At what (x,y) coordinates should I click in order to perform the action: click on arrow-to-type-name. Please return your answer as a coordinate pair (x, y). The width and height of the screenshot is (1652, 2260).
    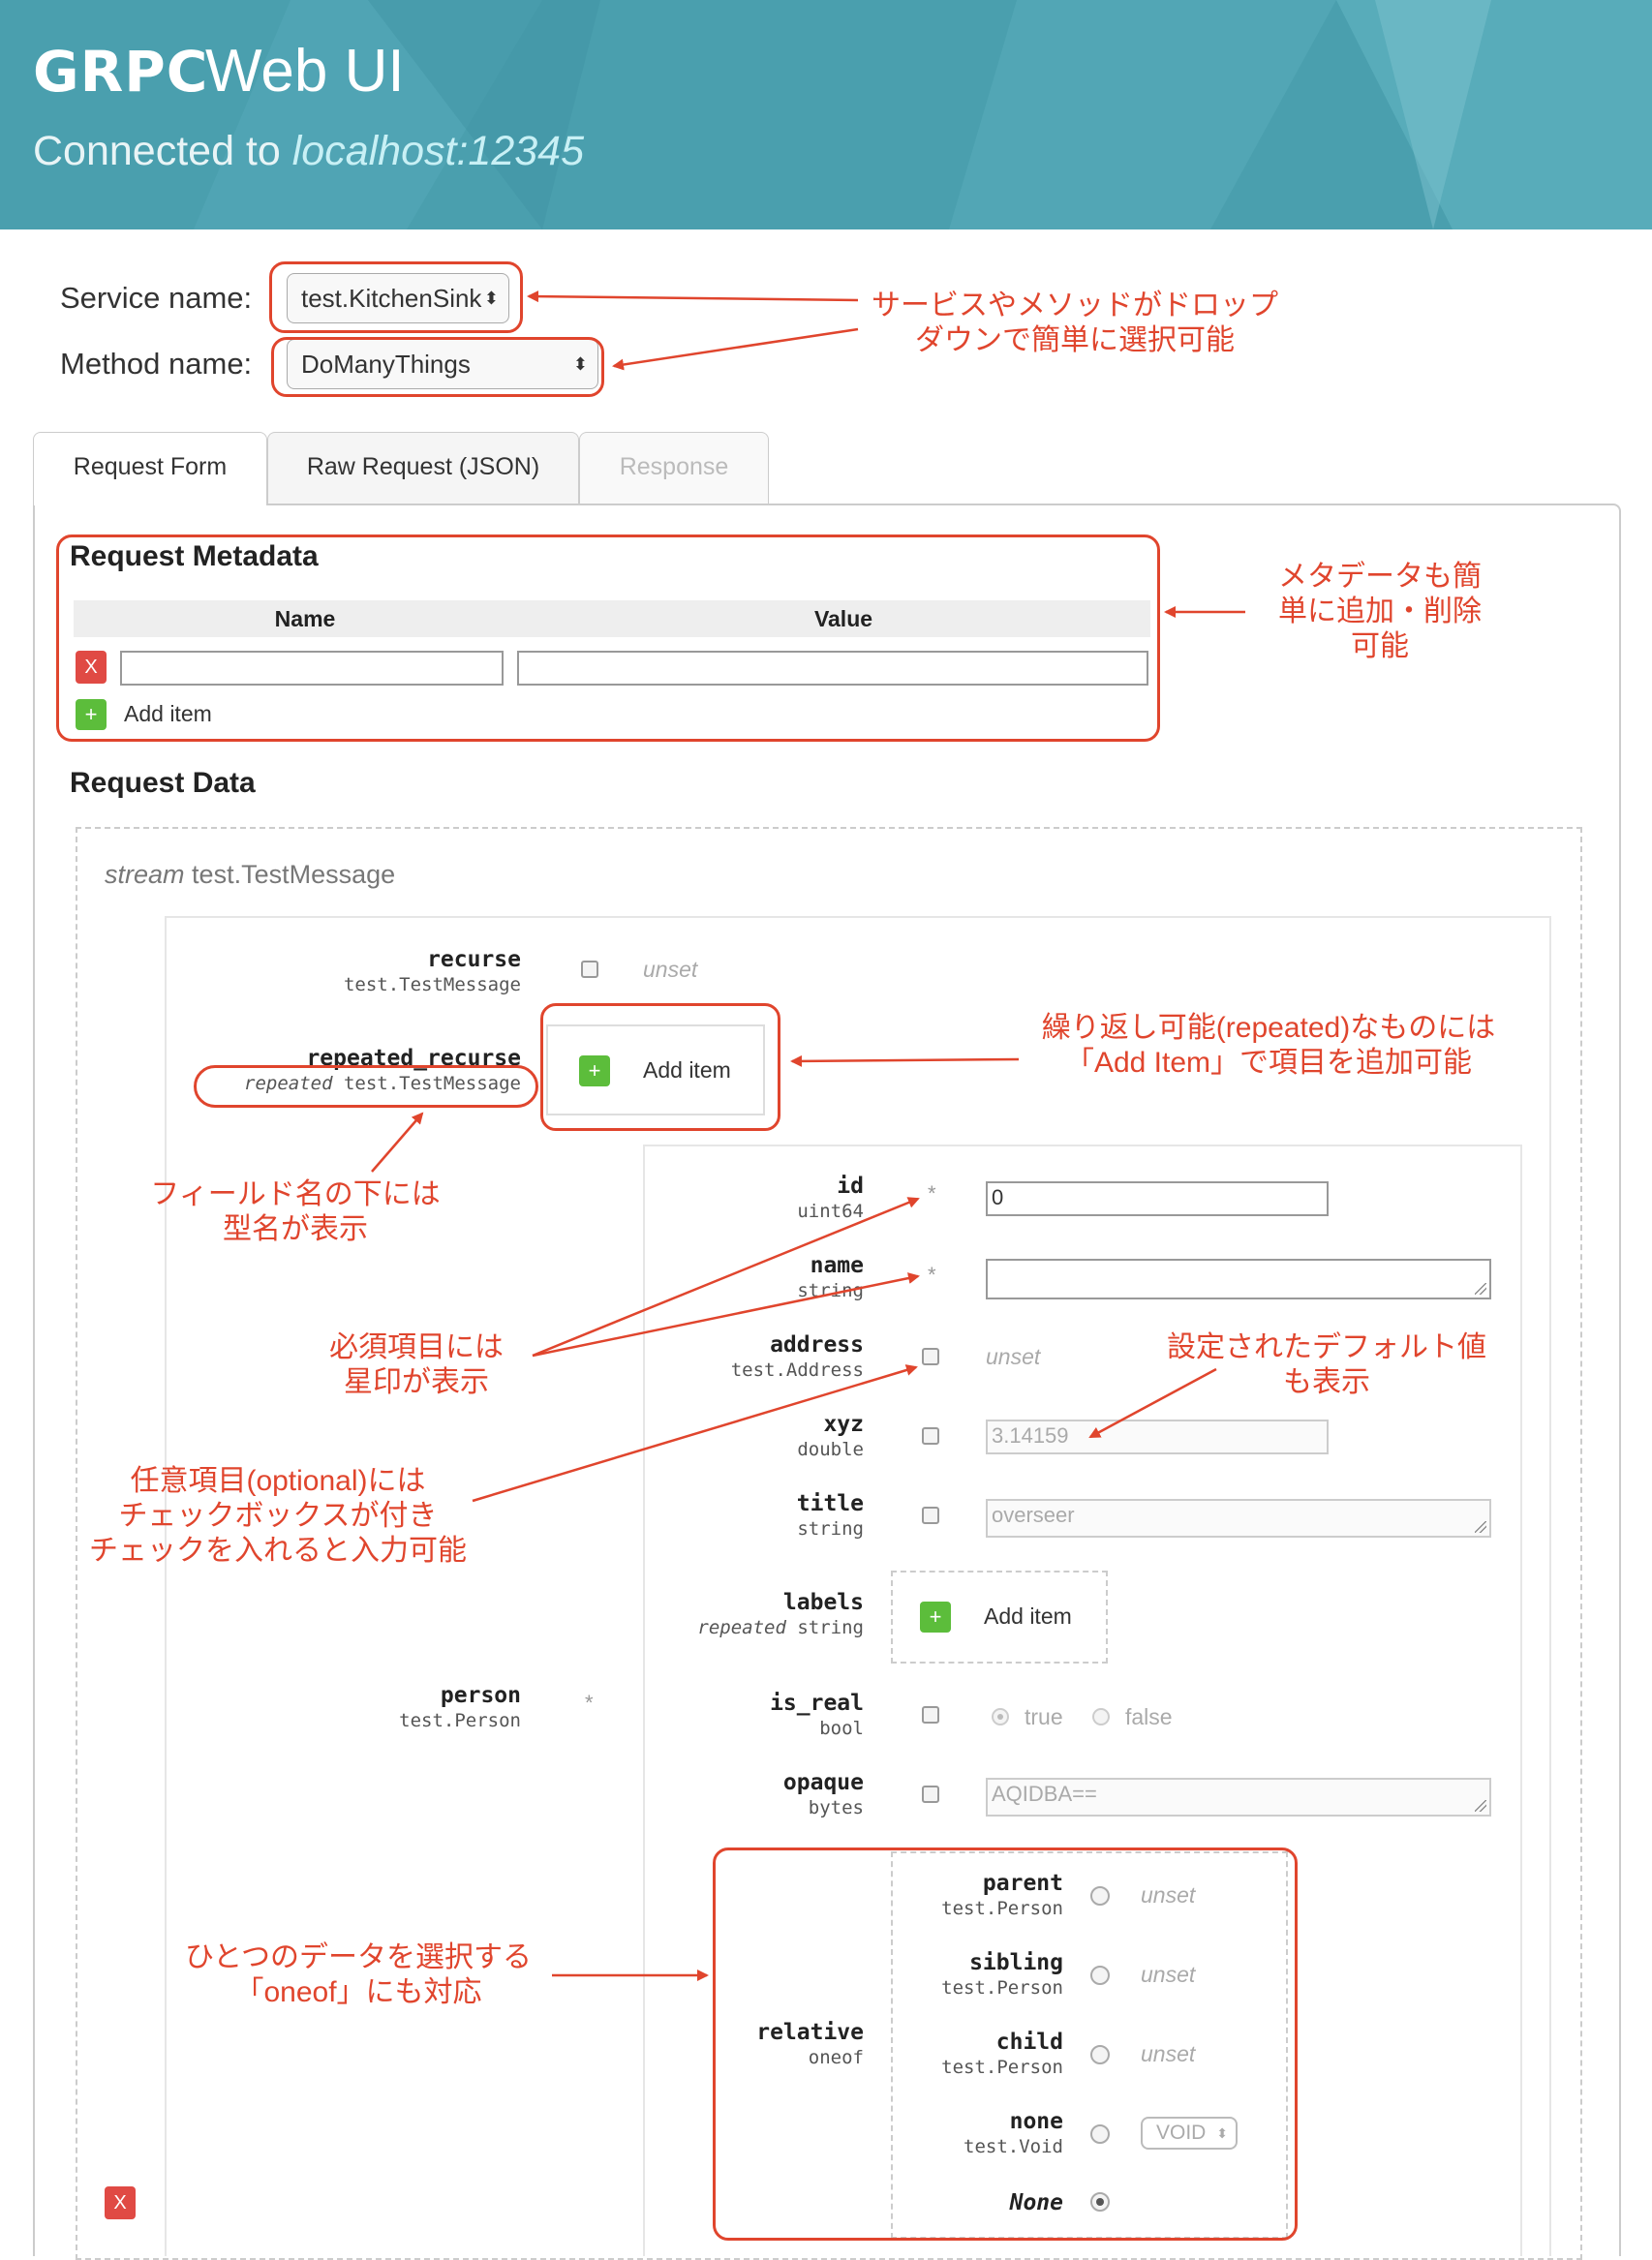
    Looking at the image, I should click on (397, 1142).